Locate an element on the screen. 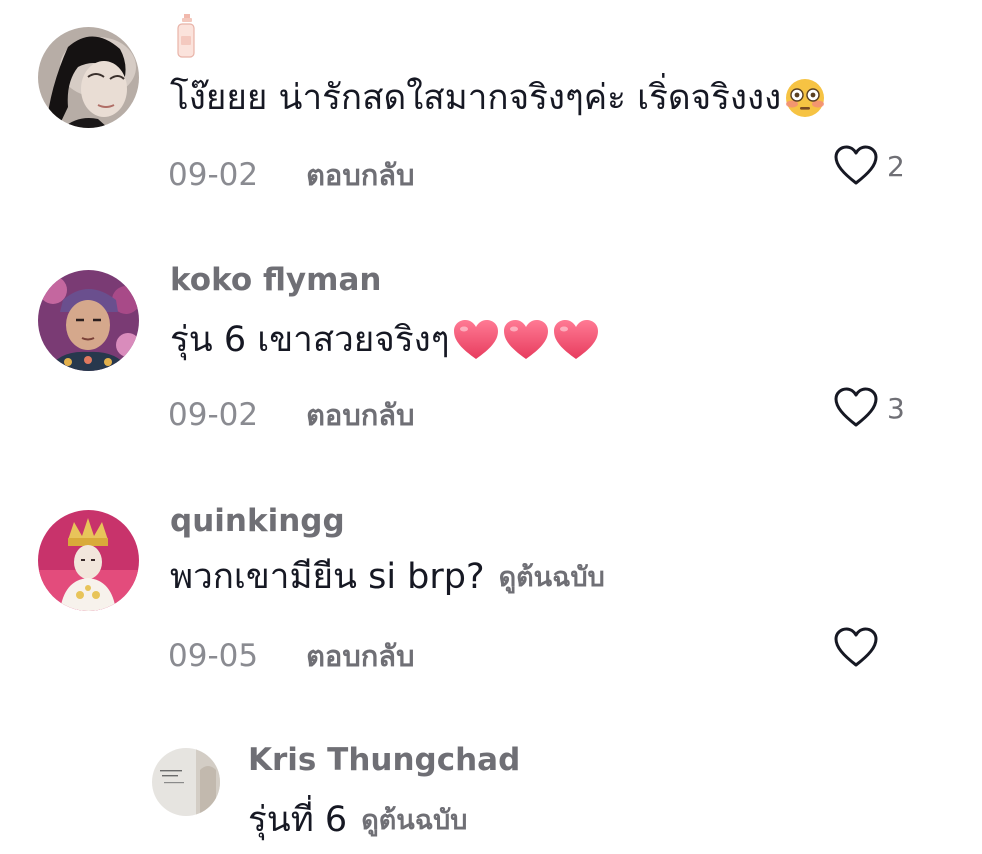 This screenshot has height=854, width=982. like-button: 3 is located at coordinates (869, 409).